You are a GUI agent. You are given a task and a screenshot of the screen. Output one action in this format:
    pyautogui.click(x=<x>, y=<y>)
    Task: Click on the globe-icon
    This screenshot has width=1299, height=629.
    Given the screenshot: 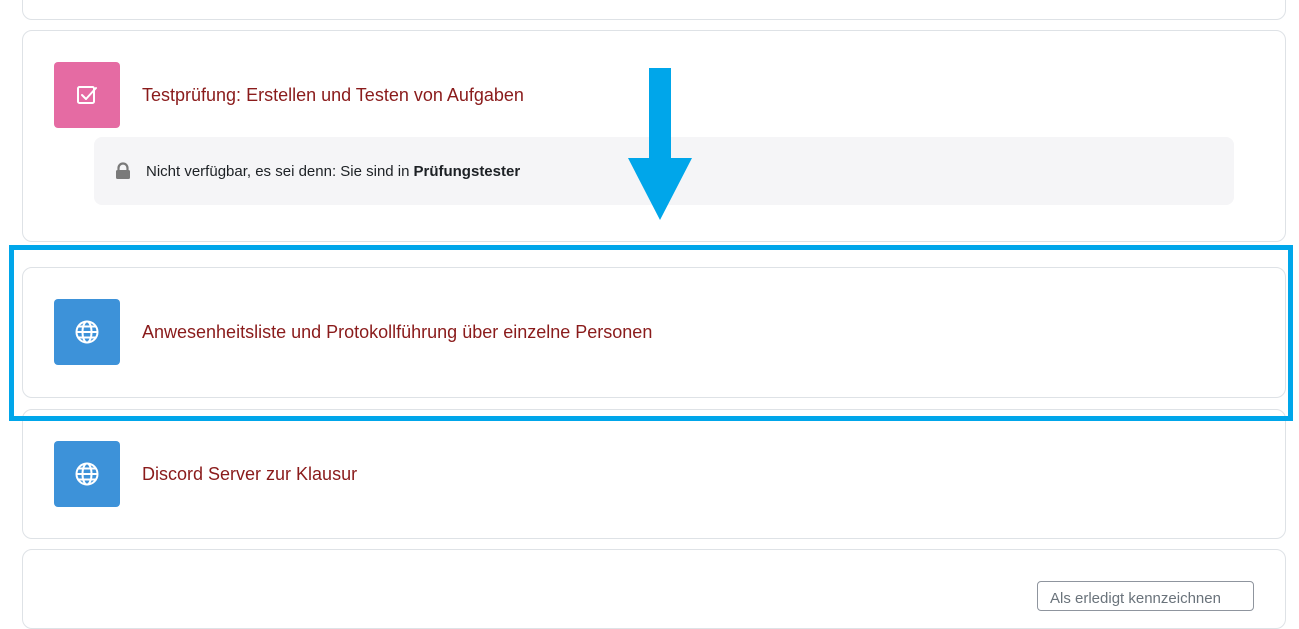 What is the action you would take?
    pyautogui.click(x=87, y=474)
    